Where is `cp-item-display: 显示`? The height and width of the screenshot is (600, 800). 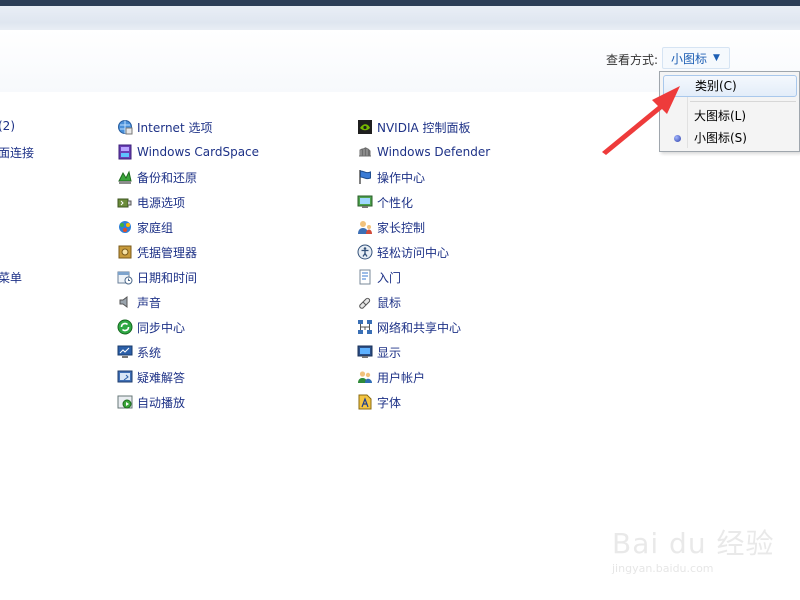
cp-item-display: 显示 is located at coordinates (379, 352).